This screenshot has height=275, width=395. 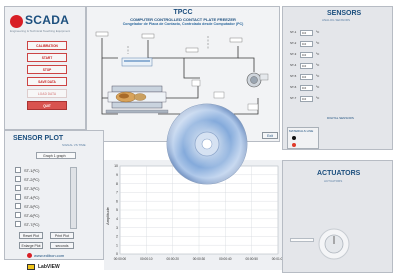 I want to click on sensors-subtitle: ANALOG SENSORS, so click(x=336, y=20).